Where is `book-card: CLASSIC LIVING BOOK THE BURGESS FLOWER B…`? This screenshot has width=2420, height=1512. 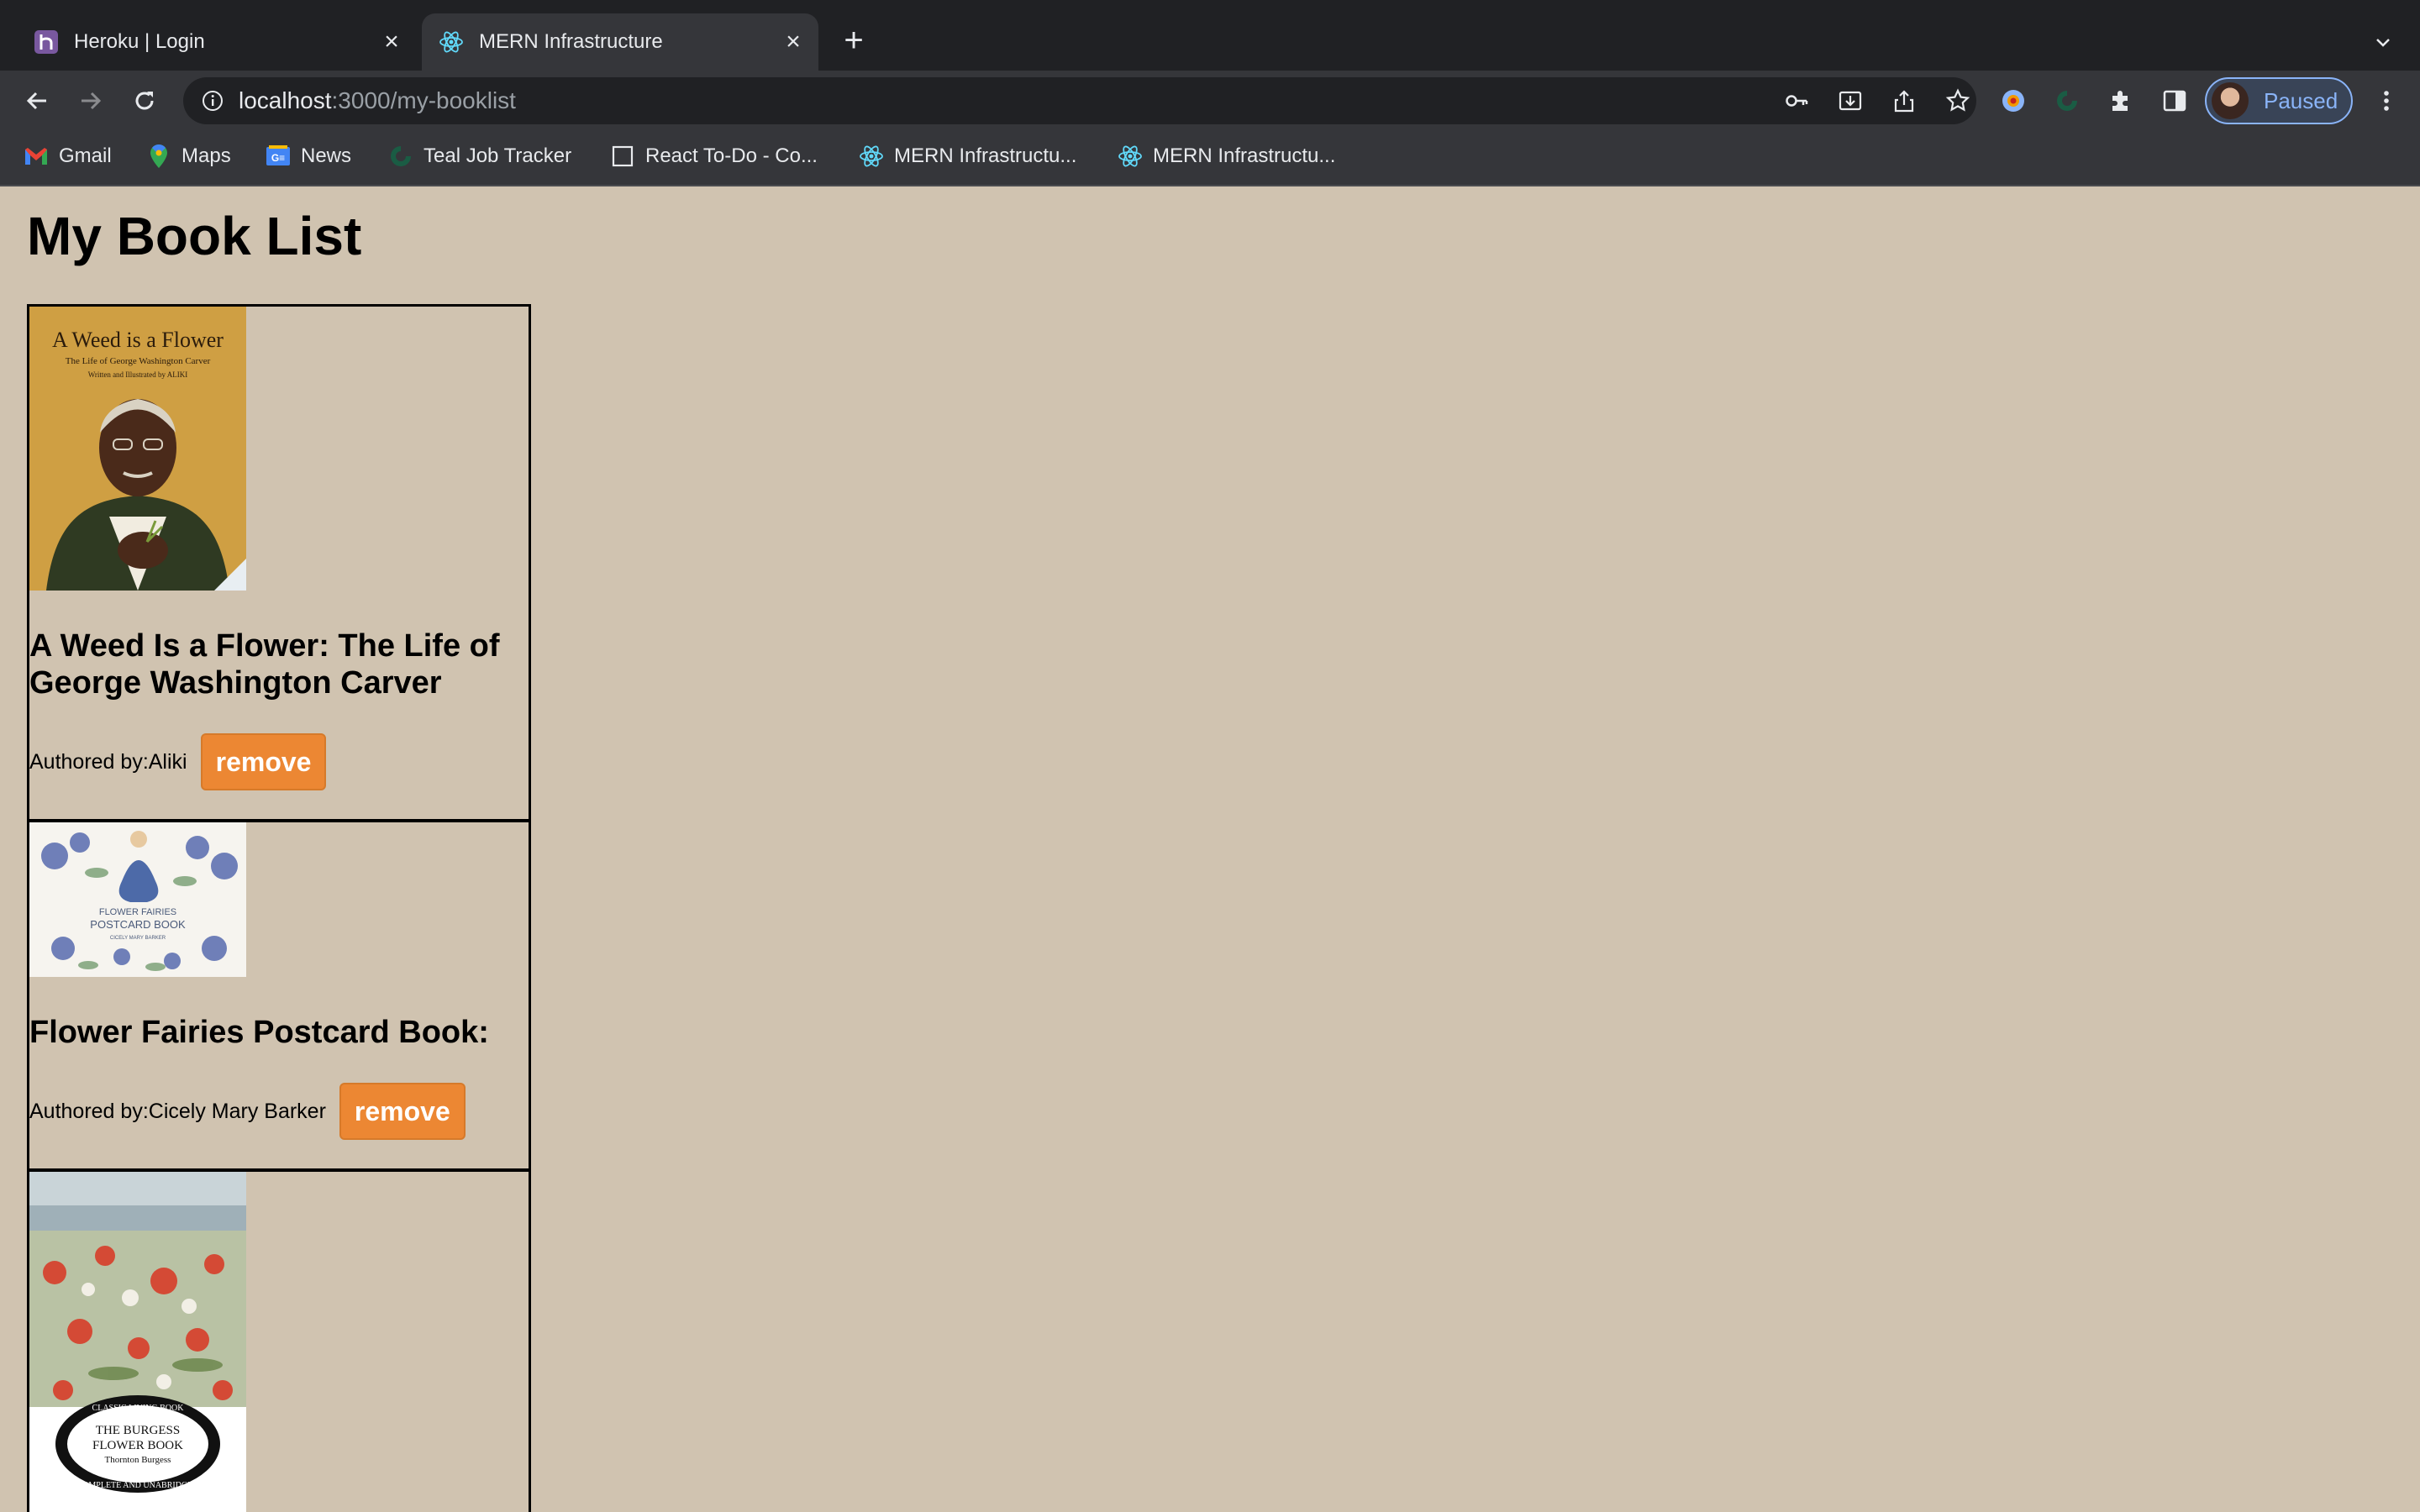 book-card: CLASSIC LIVING BOOK THE BURGESS FLOWER B… is located at coordinates (279, 1340).